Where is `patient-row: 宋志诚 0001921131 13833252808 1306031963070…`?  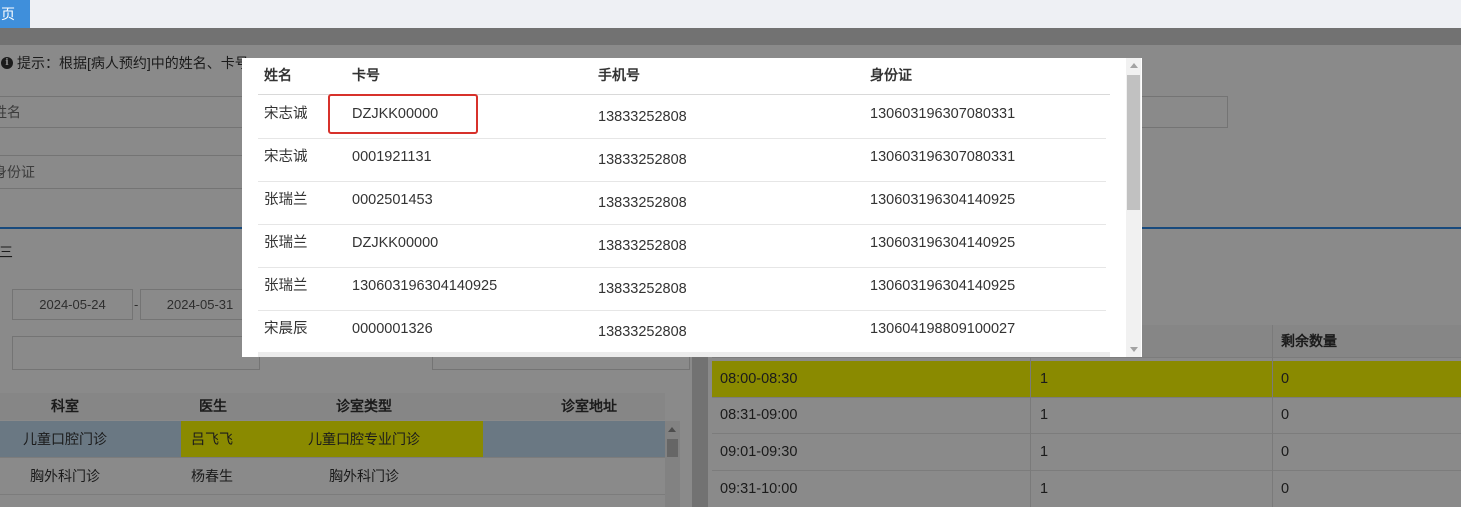 patient-row: 宋志诚 0001921131 13833252808 1306031963070… is located at coordinates (682, 160).